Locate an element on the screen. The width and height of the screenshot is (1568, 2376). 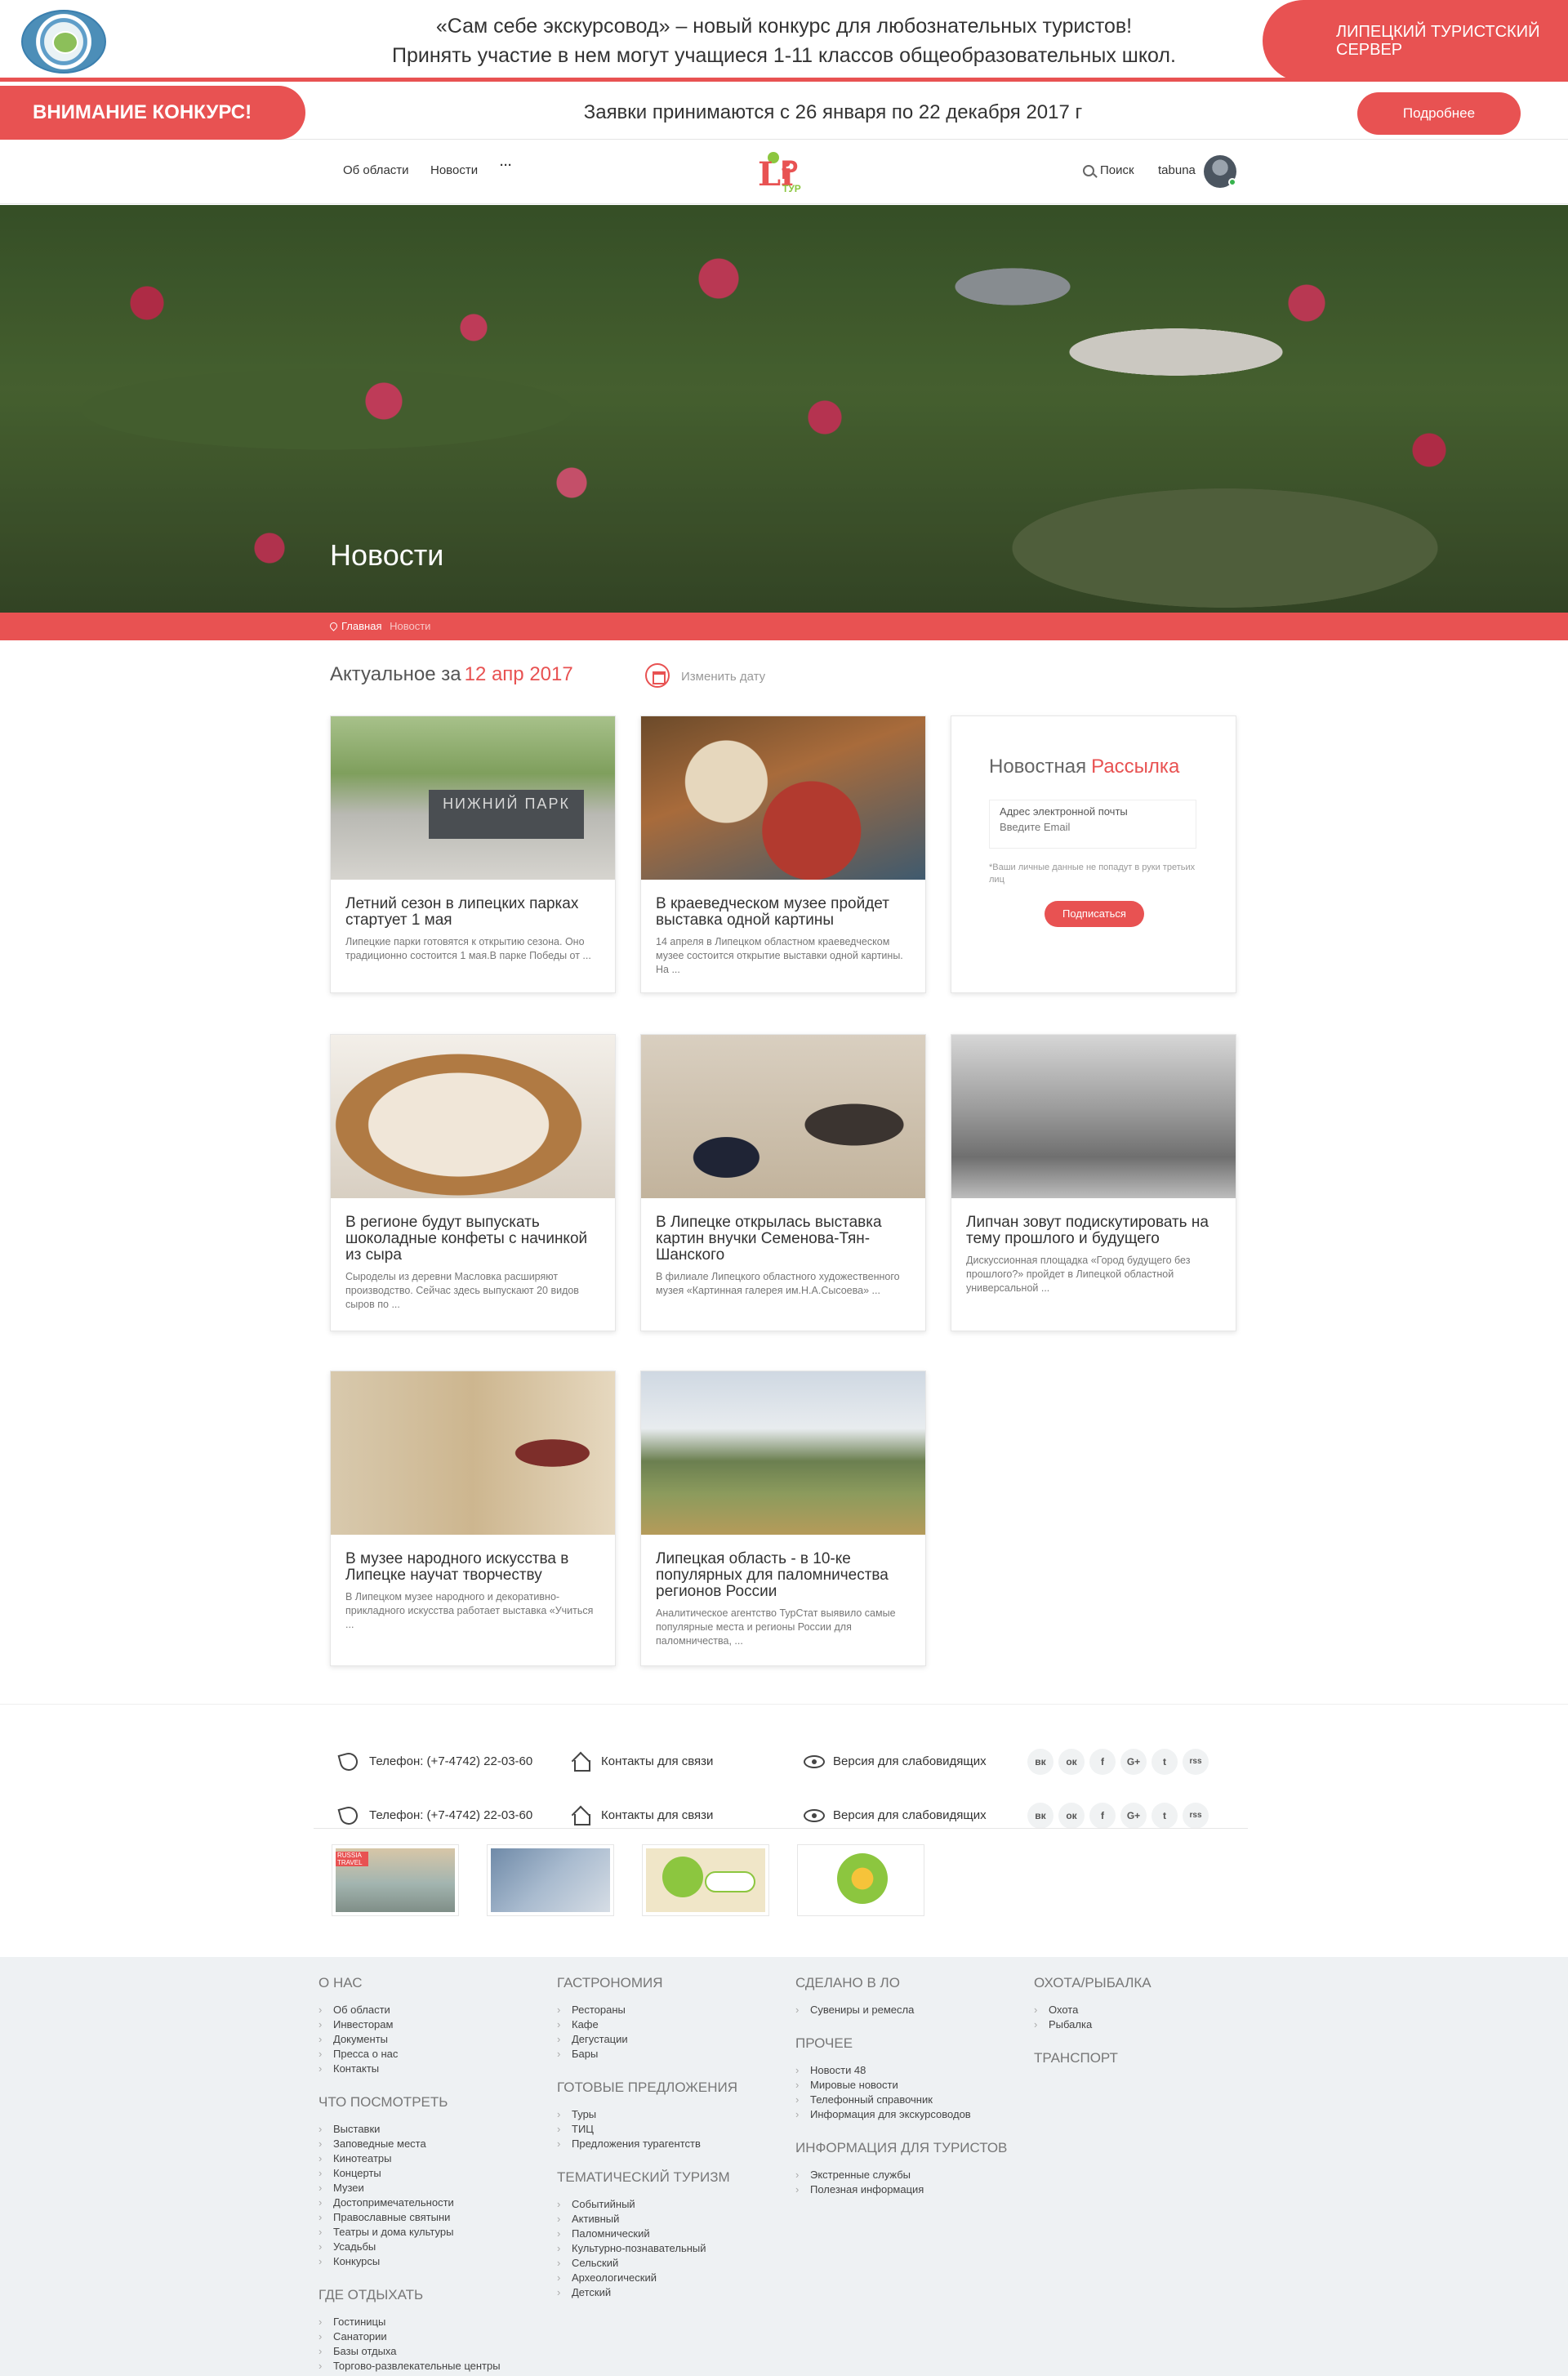
footer-link: Православные святыни is located at coordinates (409, 2217).